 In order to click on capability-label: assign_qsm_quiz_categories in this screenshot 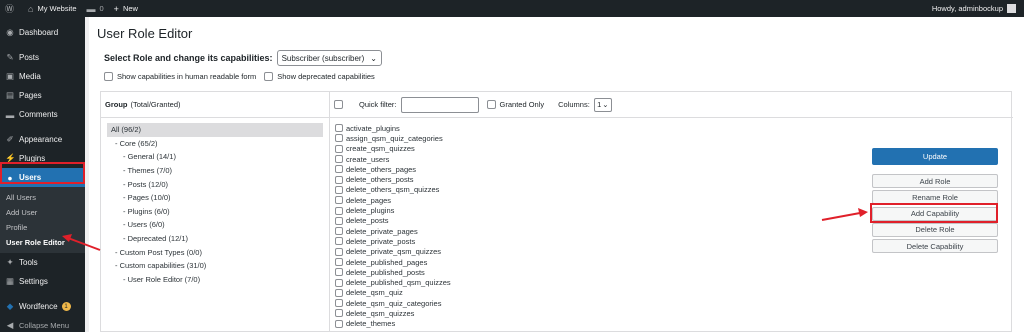, I will do `click(394, 138)`.